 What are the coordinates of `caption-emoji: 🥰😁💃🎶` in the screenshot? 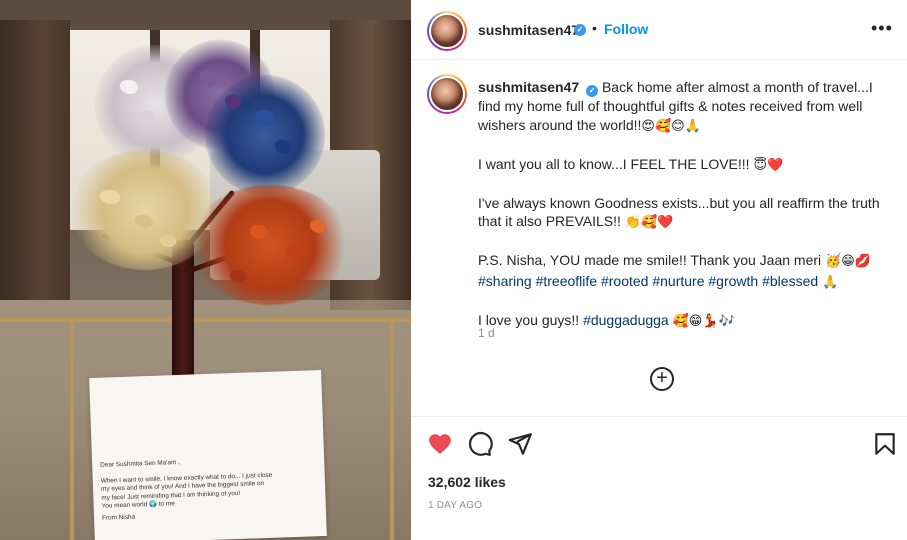 It's located at (703, 321).